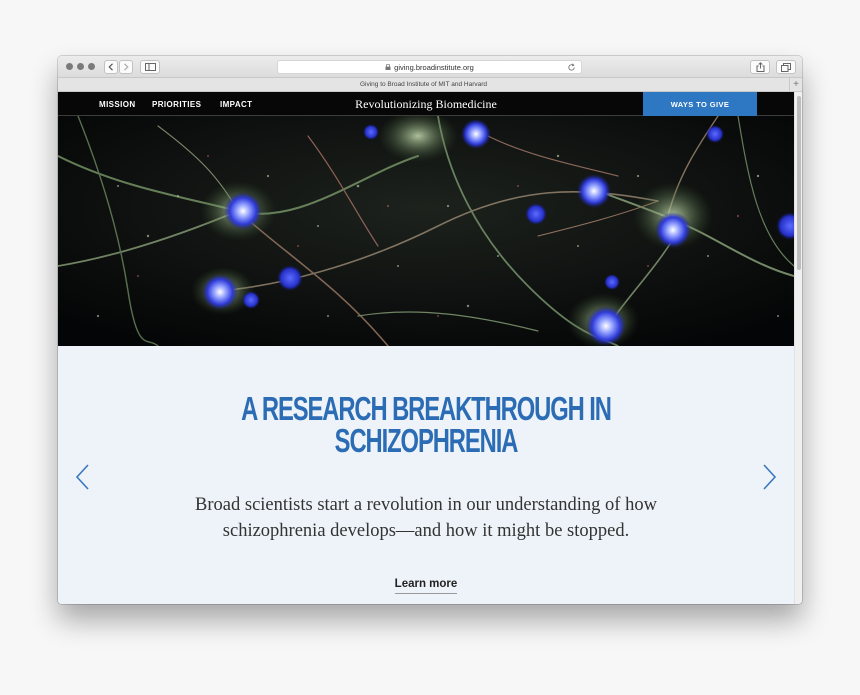 Image resolution: width=860 pixels, height=695 pixels. What do you see at coordinates (426, 408) in the screenshot?
I see `headline-line-1: A RESEARCH BREAKTHROUGH IN` at bounding box center [426, 408].